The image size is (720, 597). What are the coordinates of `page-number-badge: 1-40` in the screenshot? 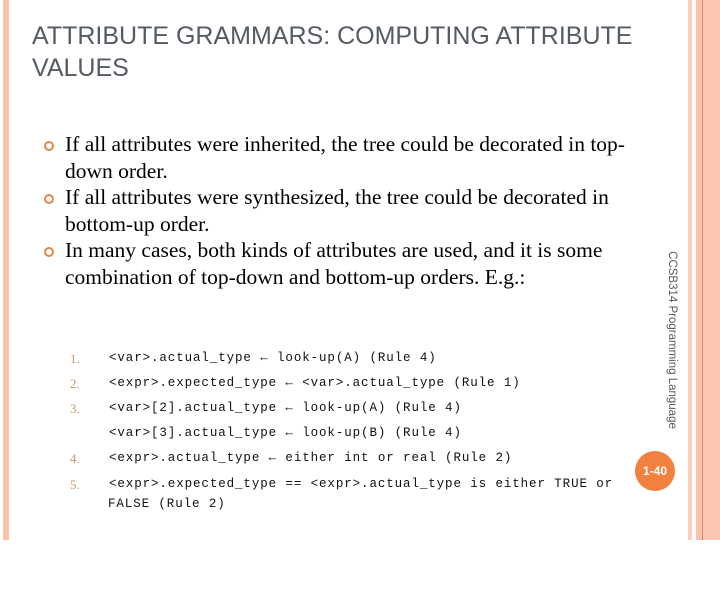 It's located at (655, 471).